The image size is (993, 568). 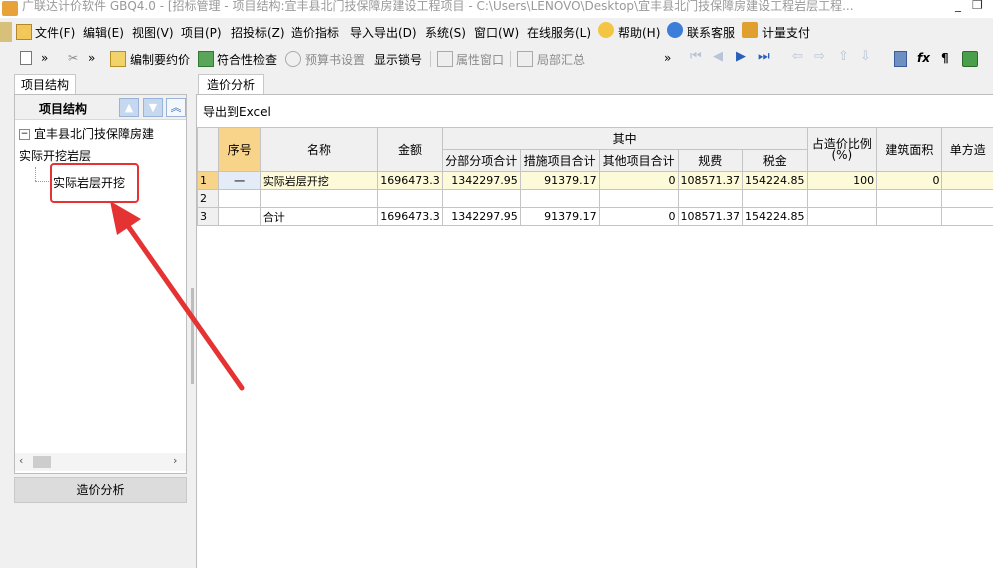 What do you see at coordinates (696, 56) in the screenshot?
I see `first-record-icon: ⏮` at bounding box center [696, 56].